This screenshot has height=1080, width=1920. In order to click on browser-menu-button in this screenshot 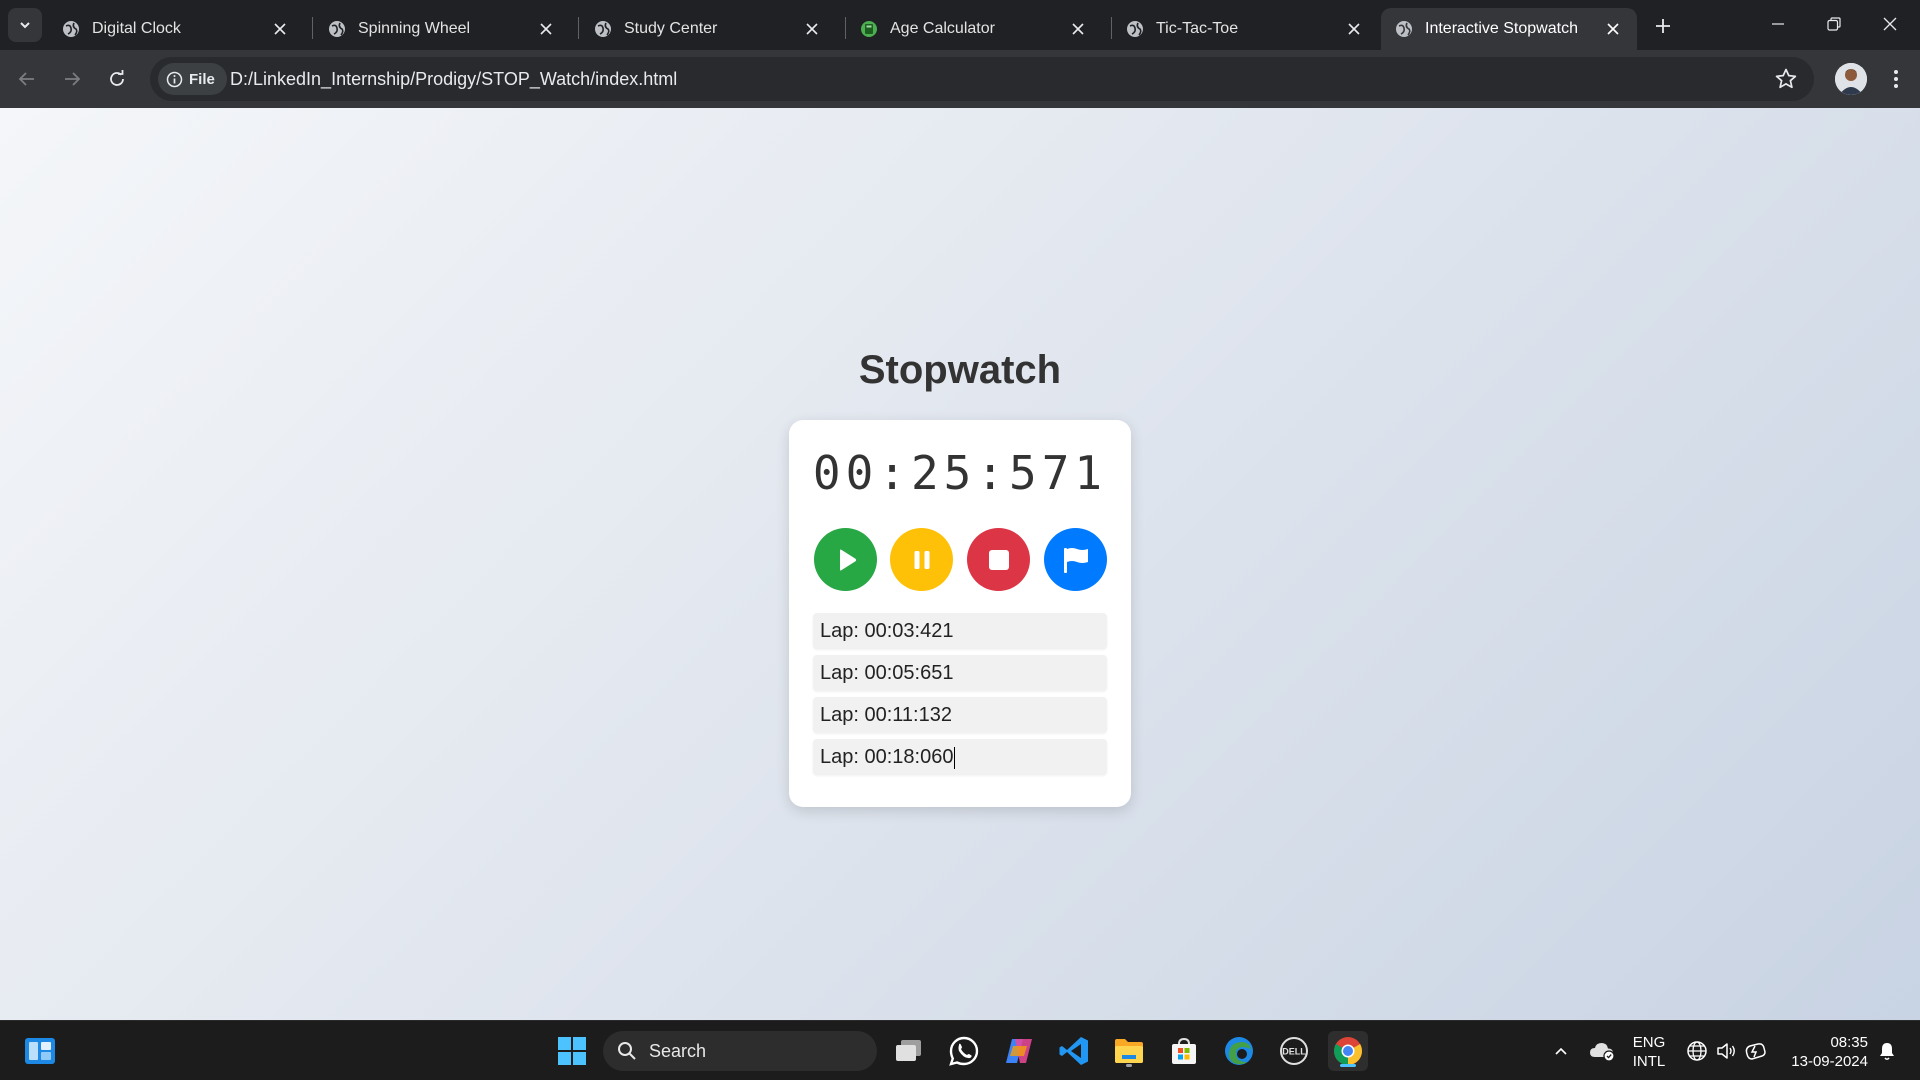, I will do `click(1896, 79)`.